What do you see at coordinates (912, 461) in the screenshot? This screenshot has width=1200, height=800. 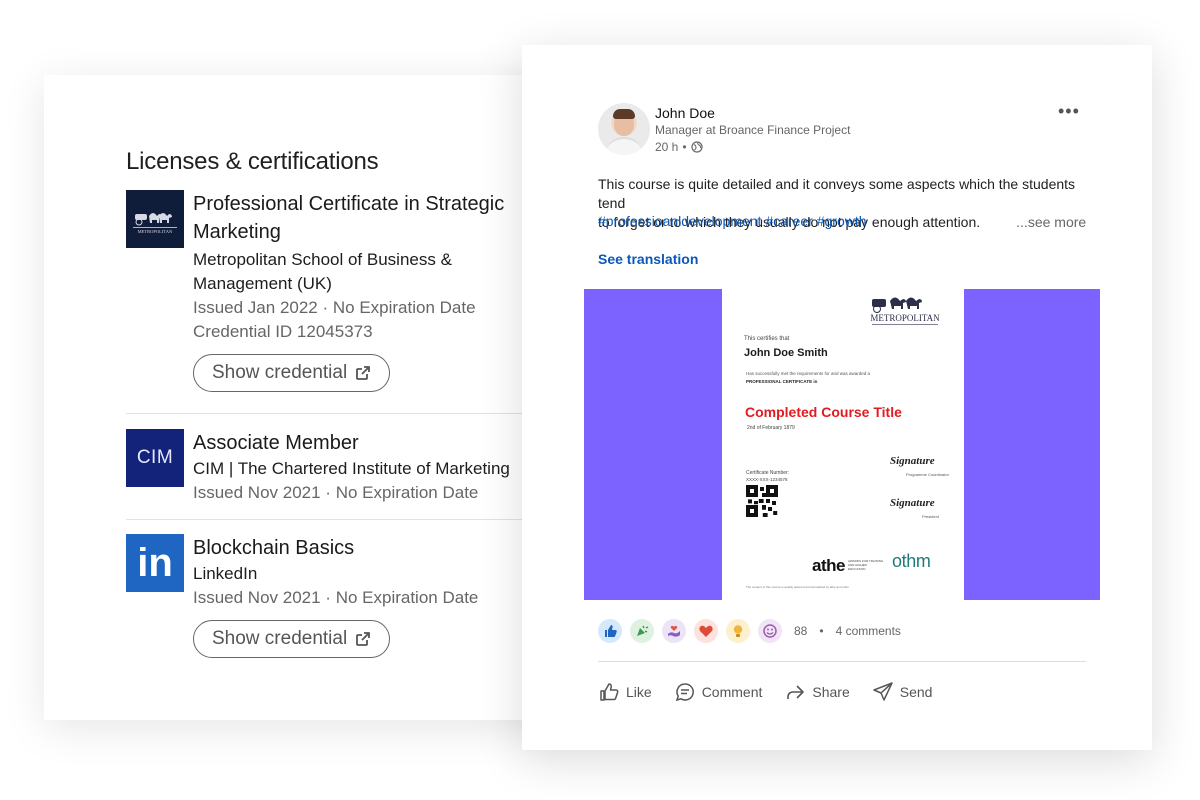 I see `signature-1: Signature` at bounding box center [912, 461].